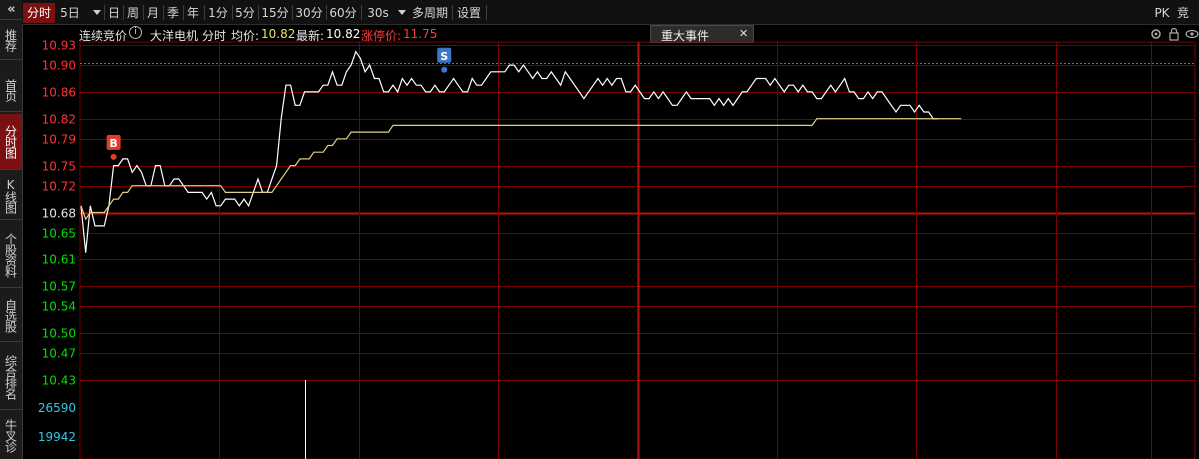 This screenshot has width=1199, height=459. What do you see at coordinates (59, 187) in the screenshot?
I see `y-tick-label: 10.72` at bounding box center [59, 187].